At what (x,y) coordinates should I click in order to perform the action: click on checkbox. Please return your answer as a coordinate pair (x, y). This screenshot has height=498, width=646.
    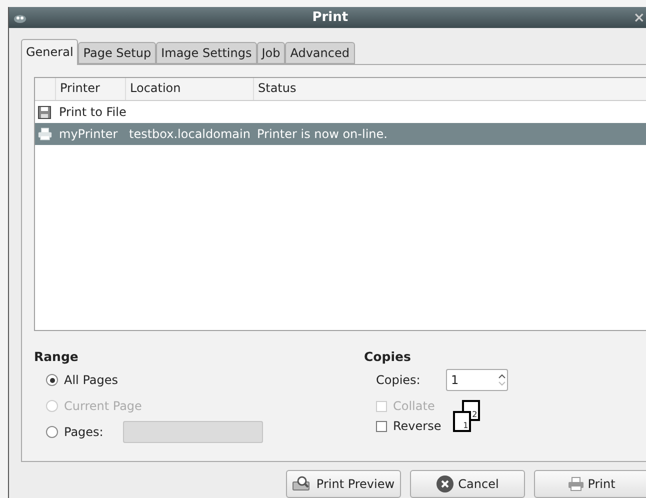
    Looking at the image, I should click on (381, 426).